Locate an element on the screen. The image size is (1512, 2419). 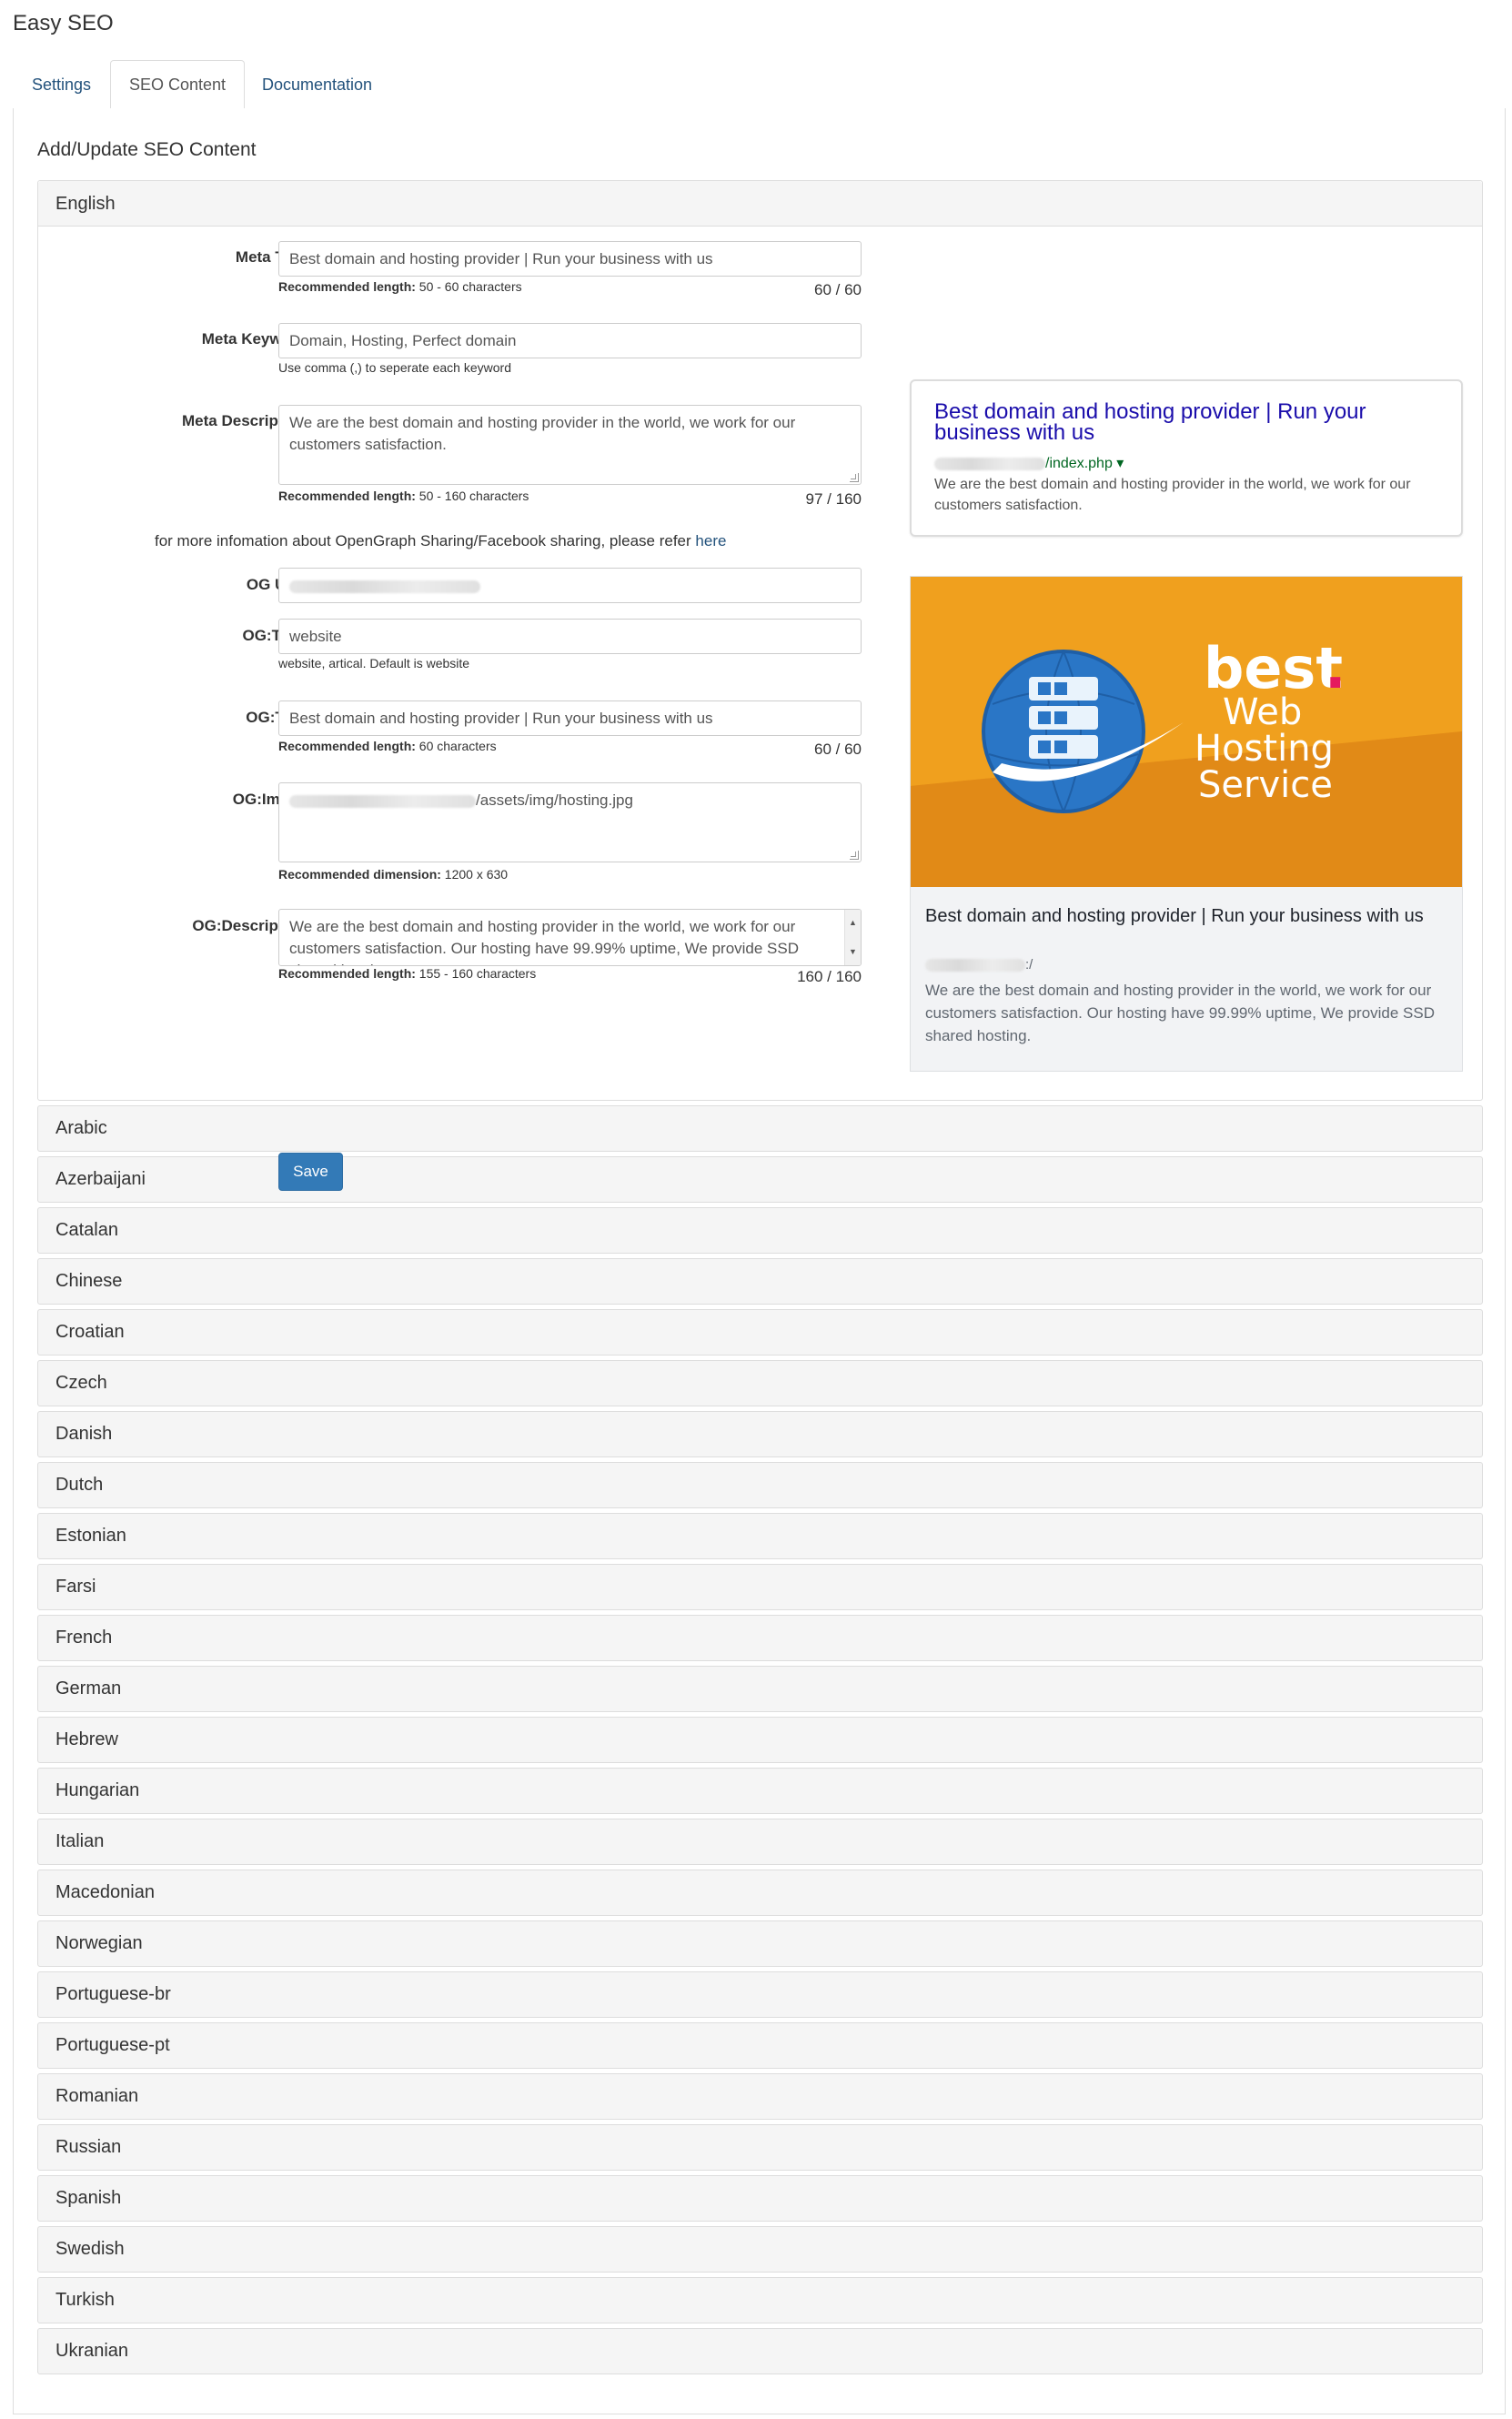
language-header-spanish: Spanish is located at coordinates (760, 2198).